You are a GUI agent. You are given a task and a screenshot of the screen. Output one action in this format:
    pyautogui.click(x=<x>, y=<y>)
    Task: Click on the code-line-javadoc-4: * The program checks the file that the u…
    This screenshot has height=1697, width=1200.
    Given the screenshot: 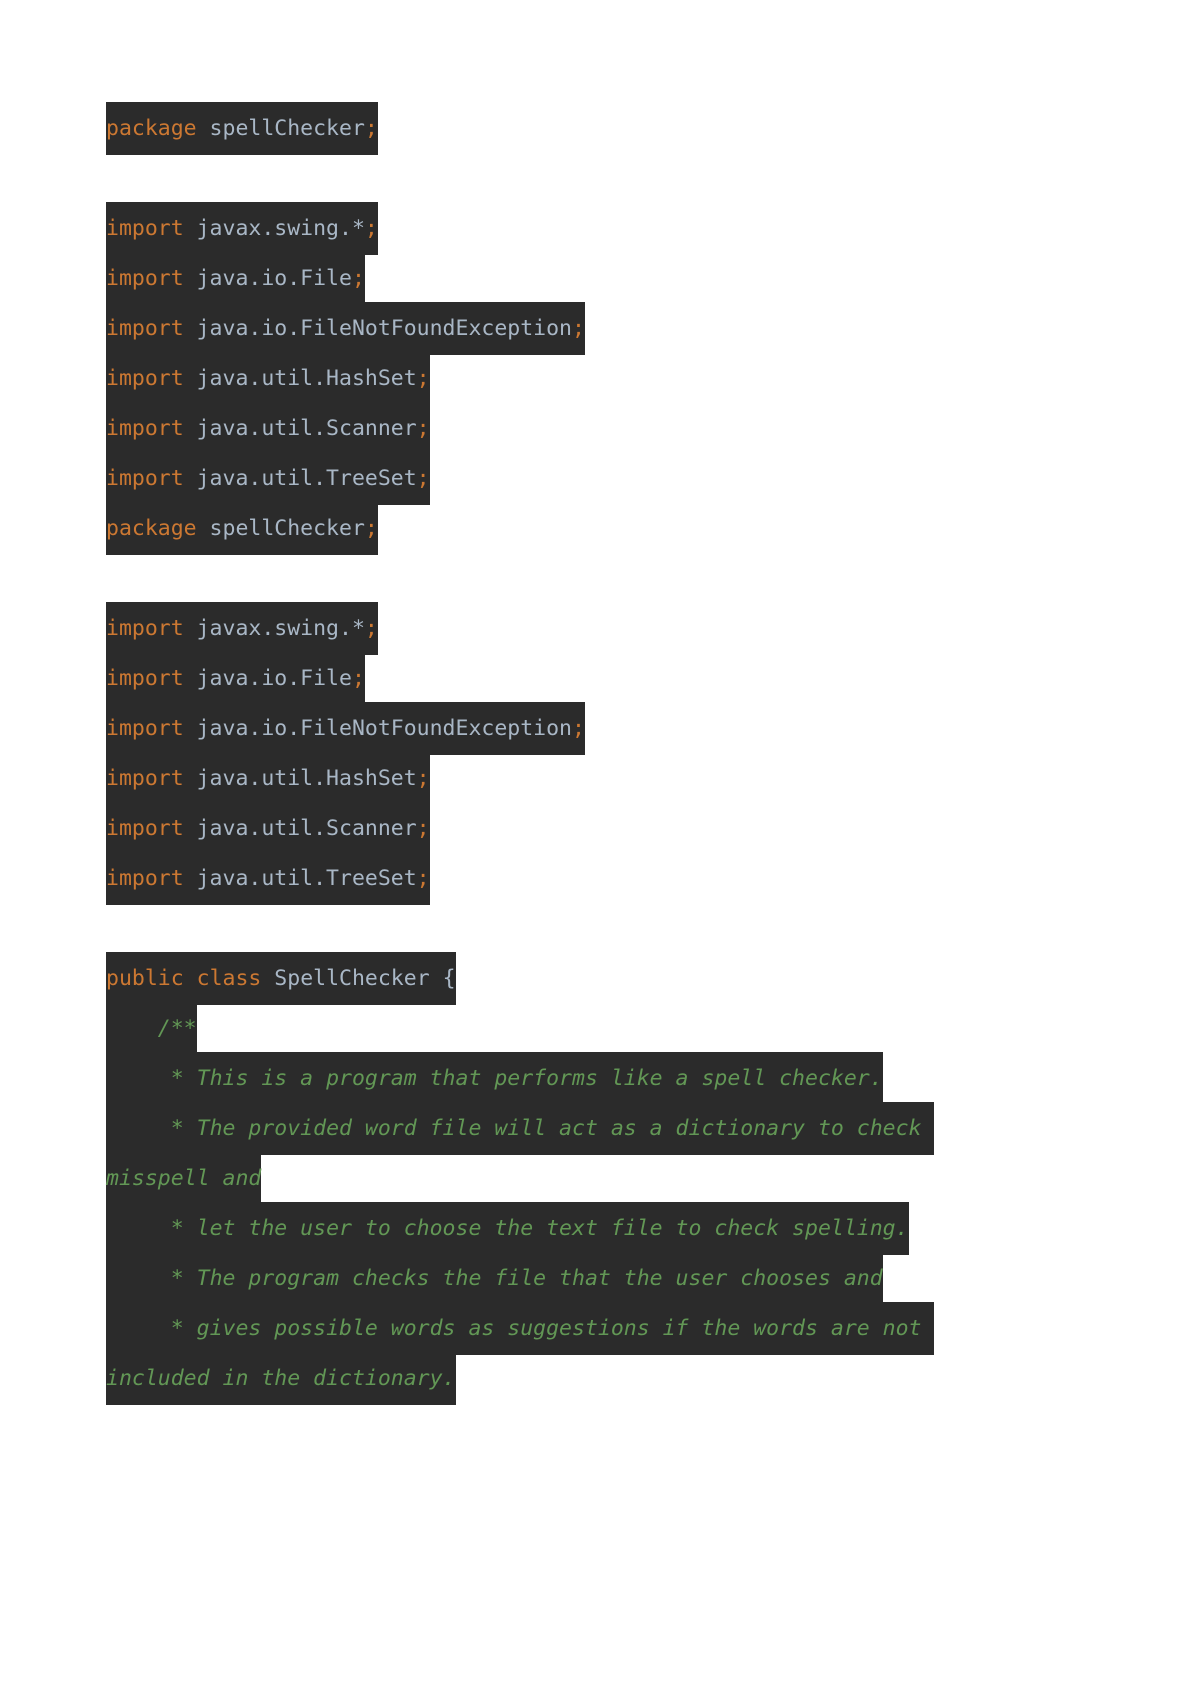 What is the action you would take?
    pyautogui.click(x=556, y=1278)
    